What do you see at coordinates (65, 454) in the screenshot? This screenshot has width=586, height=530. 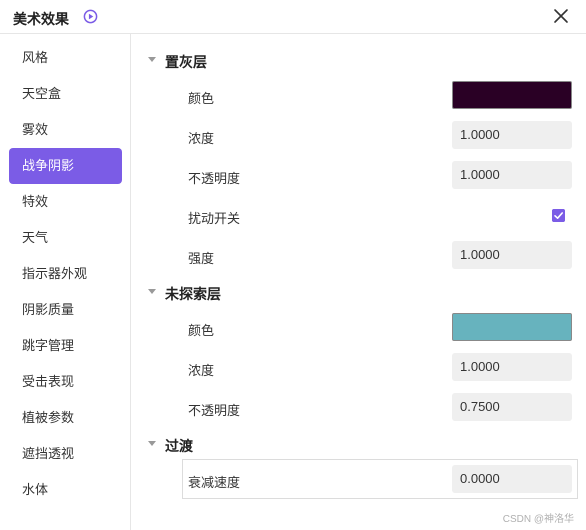 I see `sidebar-item-occlusion: 遮挡透视` at bounding box center [65, 454].